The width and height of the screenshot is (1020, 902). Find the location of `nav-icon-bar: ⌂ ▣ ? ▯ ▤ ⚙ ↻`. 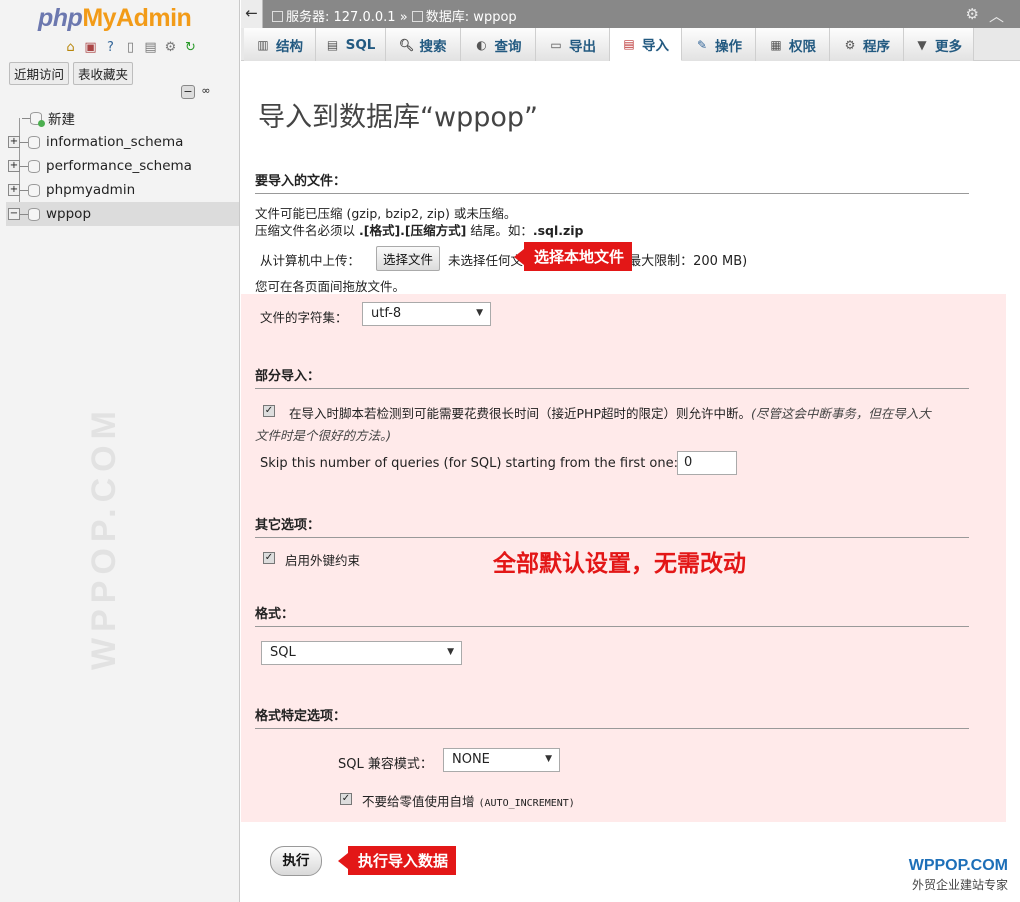

nav-icon-bar: ⌂ ▣ ? ▯ ▤ ⚙ ↻ is located at coordinates (130, 47).